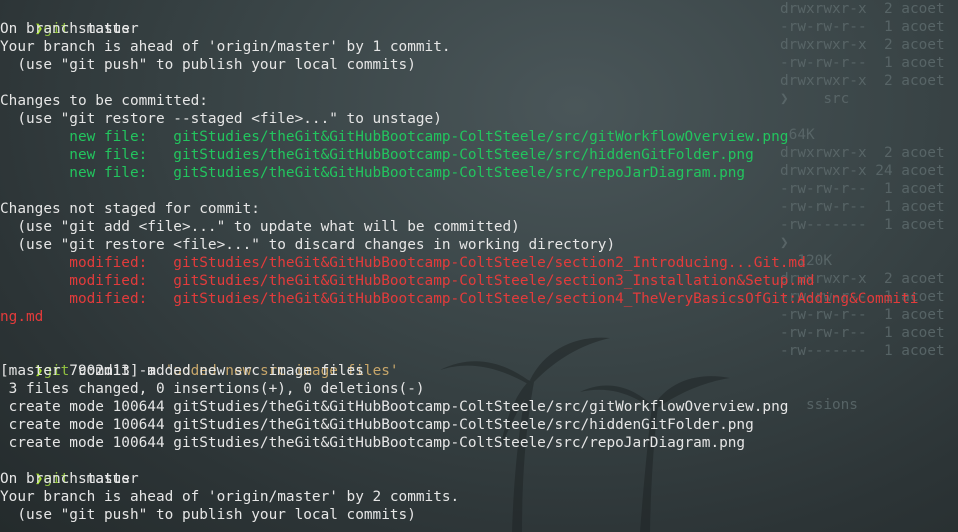 This screenshot has width=958, height=532. I want to click on output-line: Changes not staged for commit:, so click(130, 209).